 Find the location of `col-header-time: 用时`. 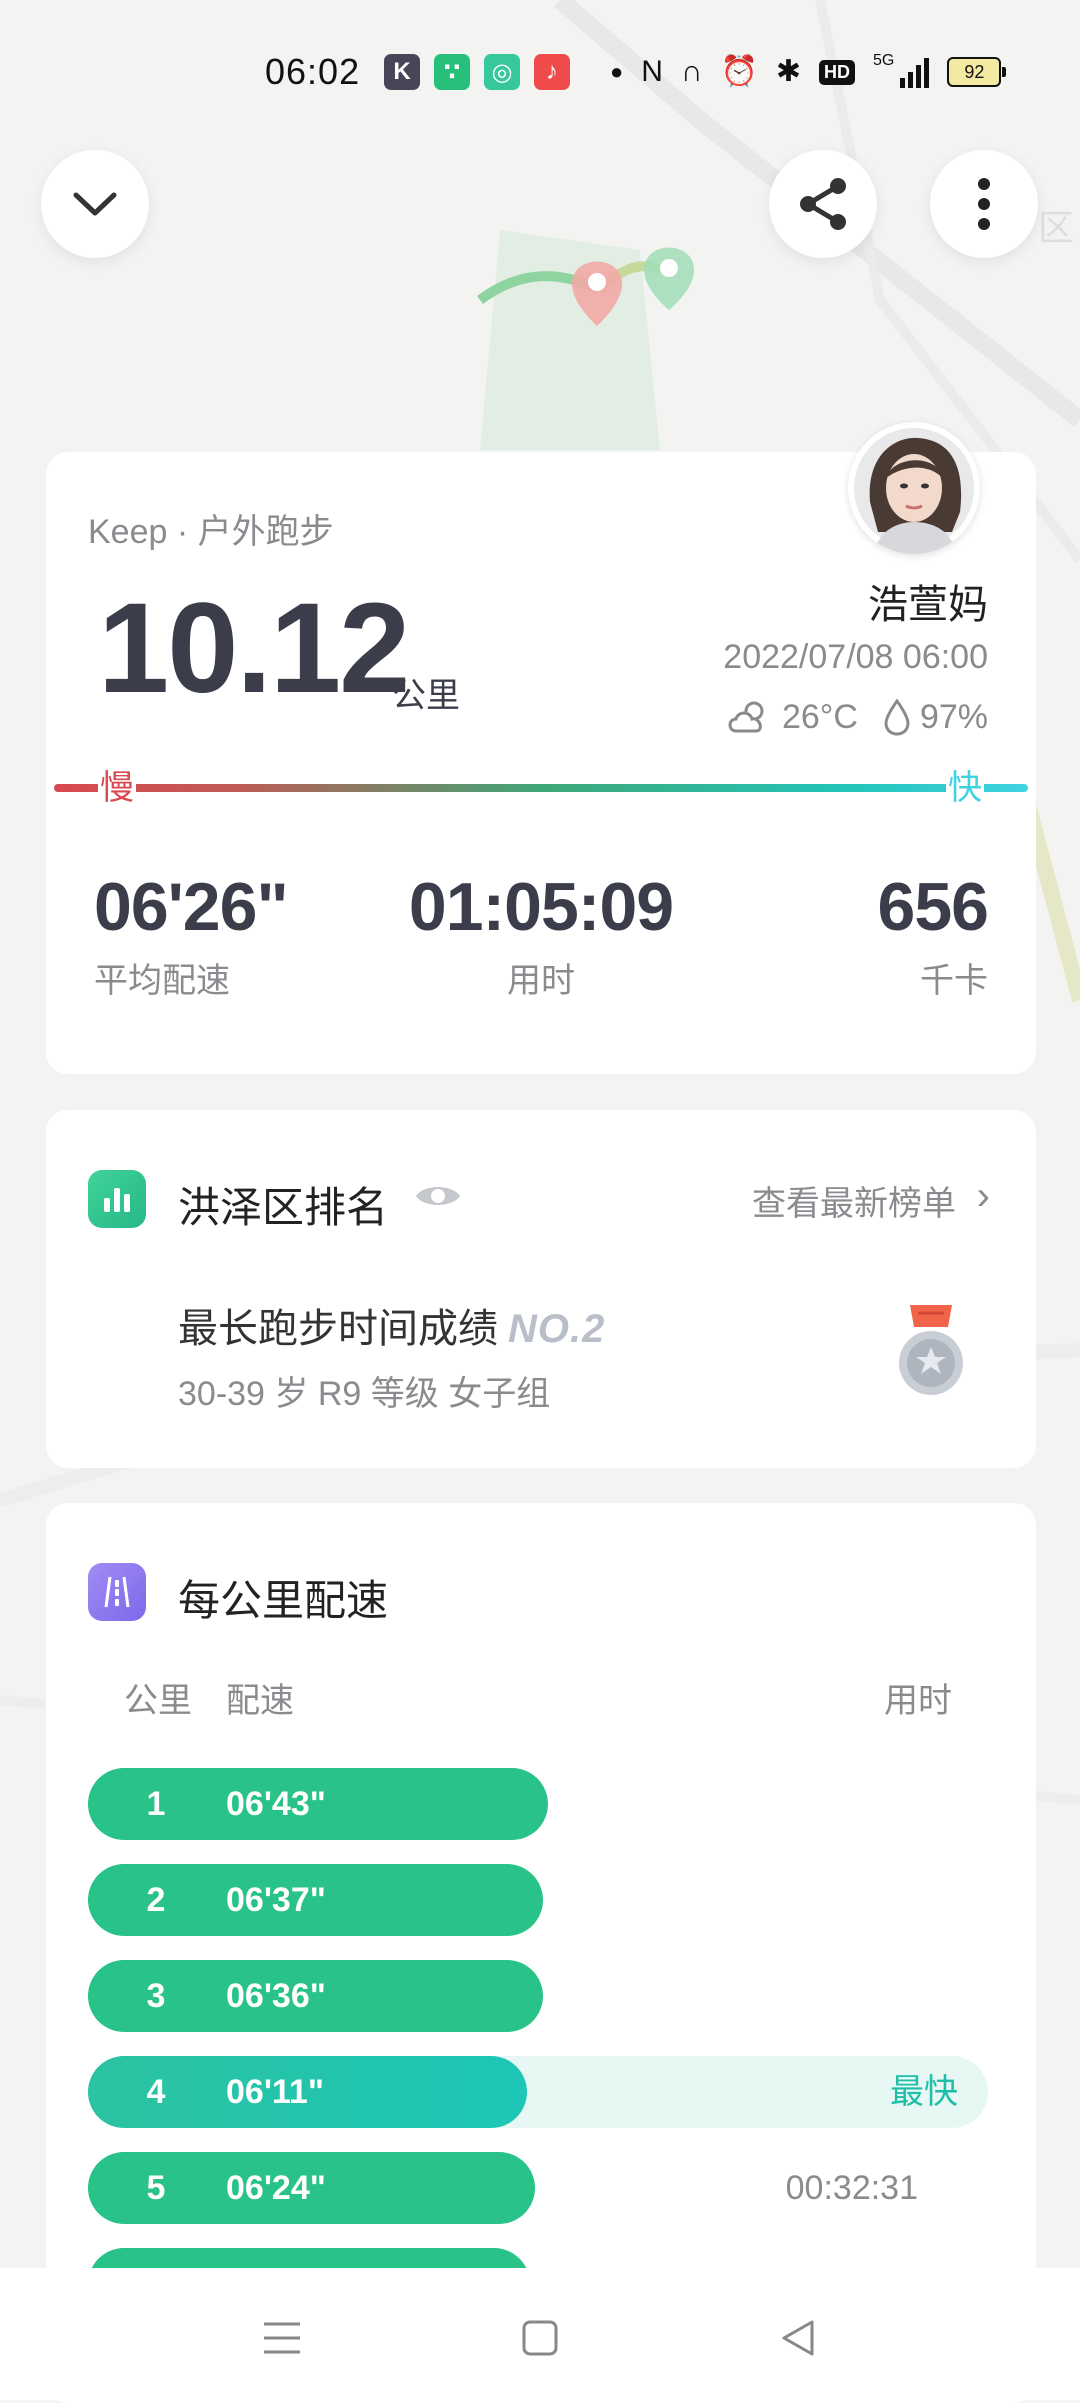

col-header-time: 用时 is located at coordinates (918, 1701).